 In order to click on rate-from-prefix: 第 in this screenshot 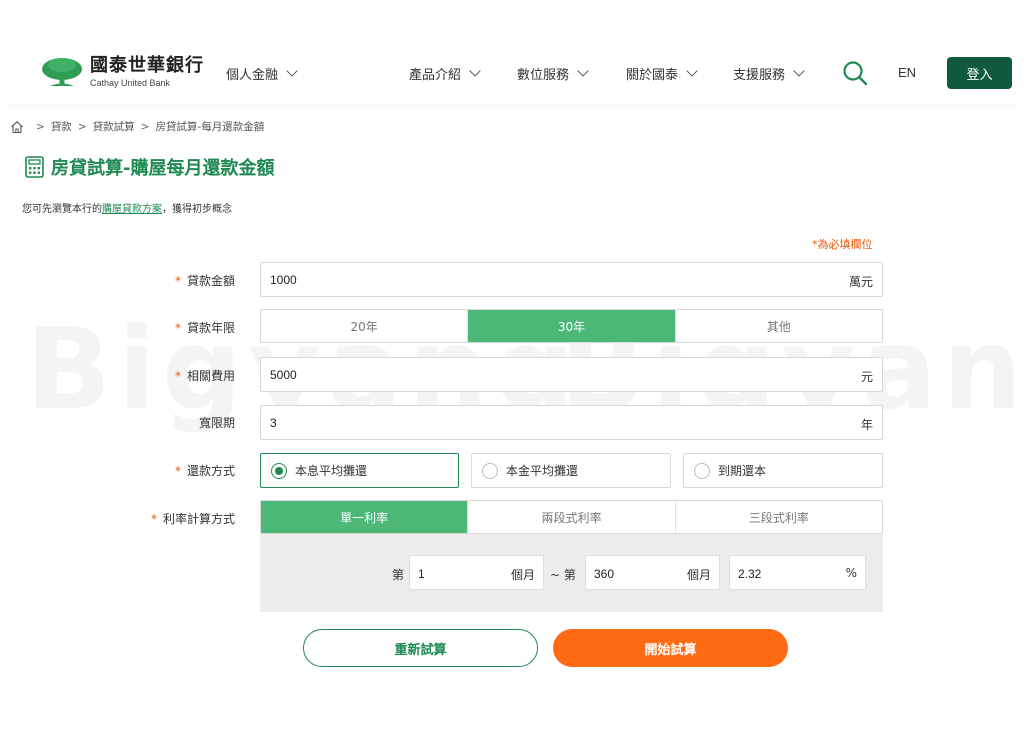, I will do `click(398, 575)`.